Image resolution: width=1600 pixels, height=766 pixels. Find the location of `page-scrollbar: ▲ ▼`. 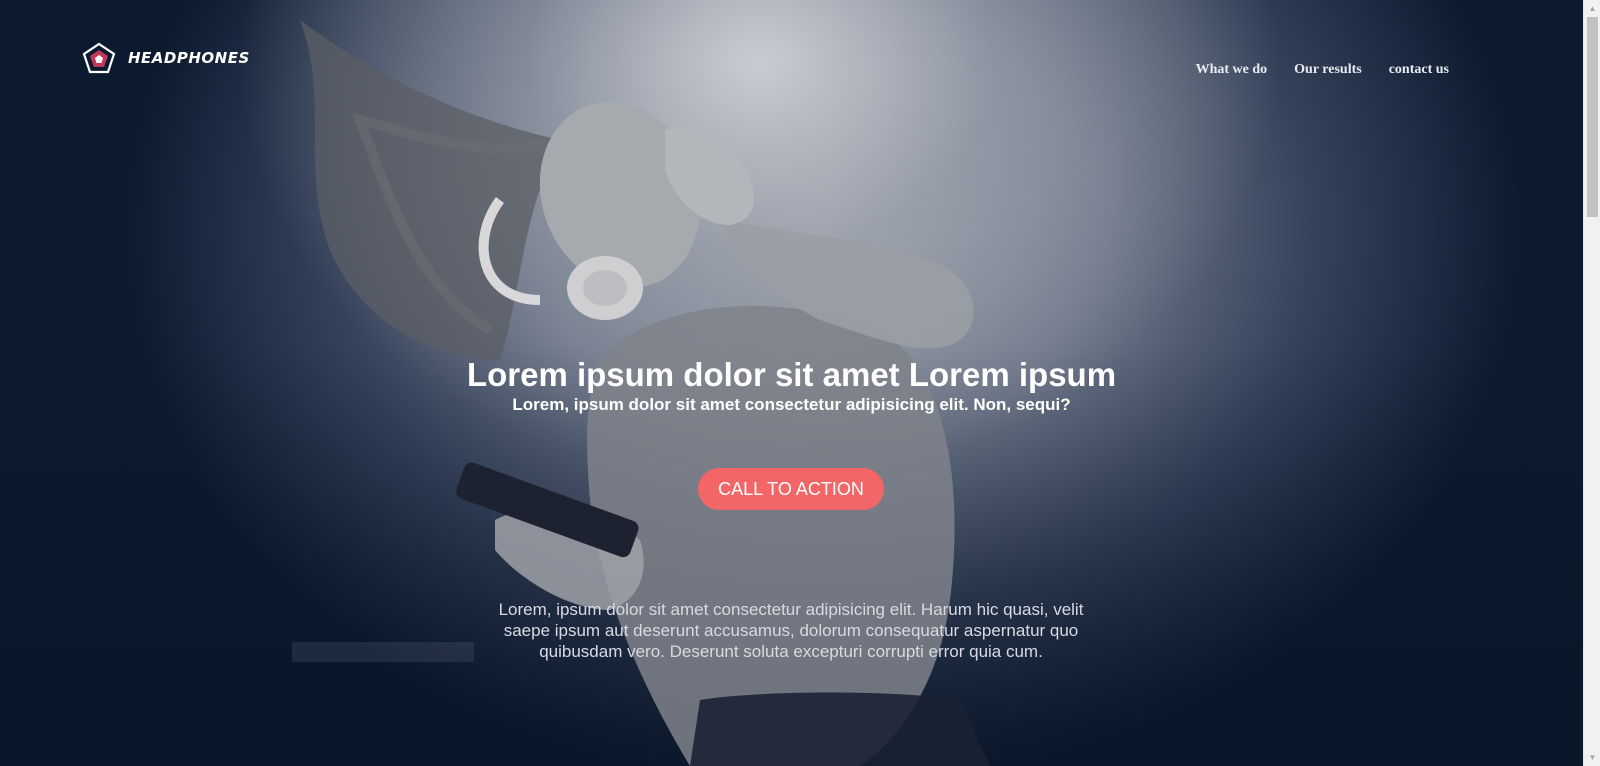

page-scrollbar: ▲ ▼ is located at coordinates (1591, 383).